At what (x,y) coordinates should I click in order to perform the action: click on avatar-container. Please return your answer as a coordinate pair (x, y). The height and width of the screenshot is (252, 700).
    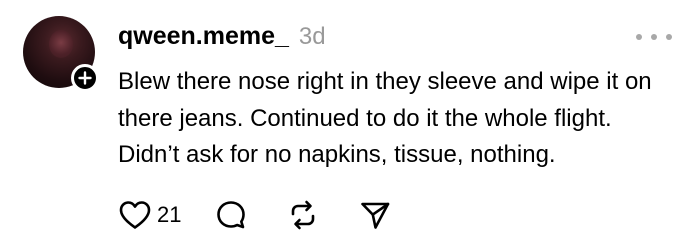
    Looking at the image, I should click on (61, 54).